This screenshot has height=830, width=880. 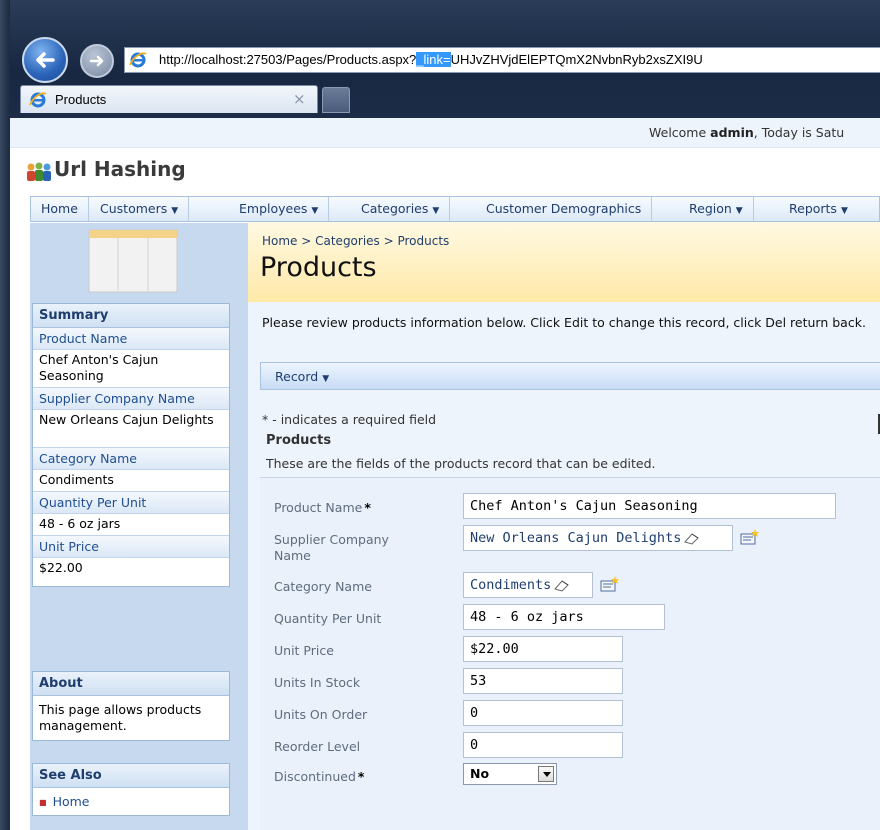 What do you see at coordinates (97, 61) in the screenshot?
I see `forward-button` at bounding box center [97, 61].